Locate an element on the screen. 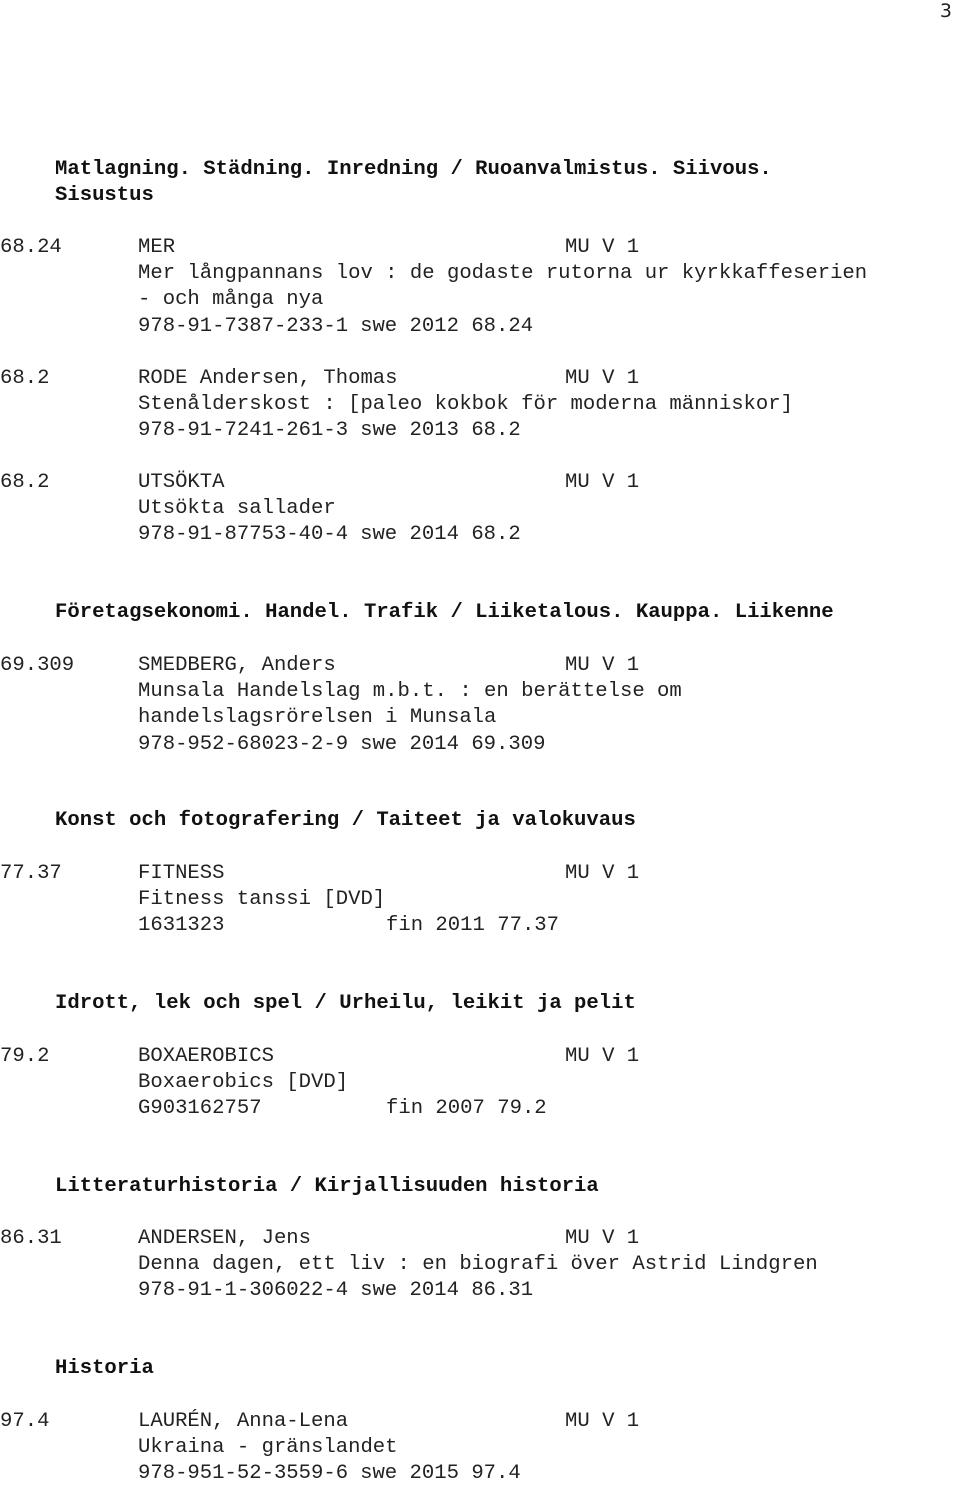  language-year-class: fin 2011 77.37 is located at coordinates (473, 926).